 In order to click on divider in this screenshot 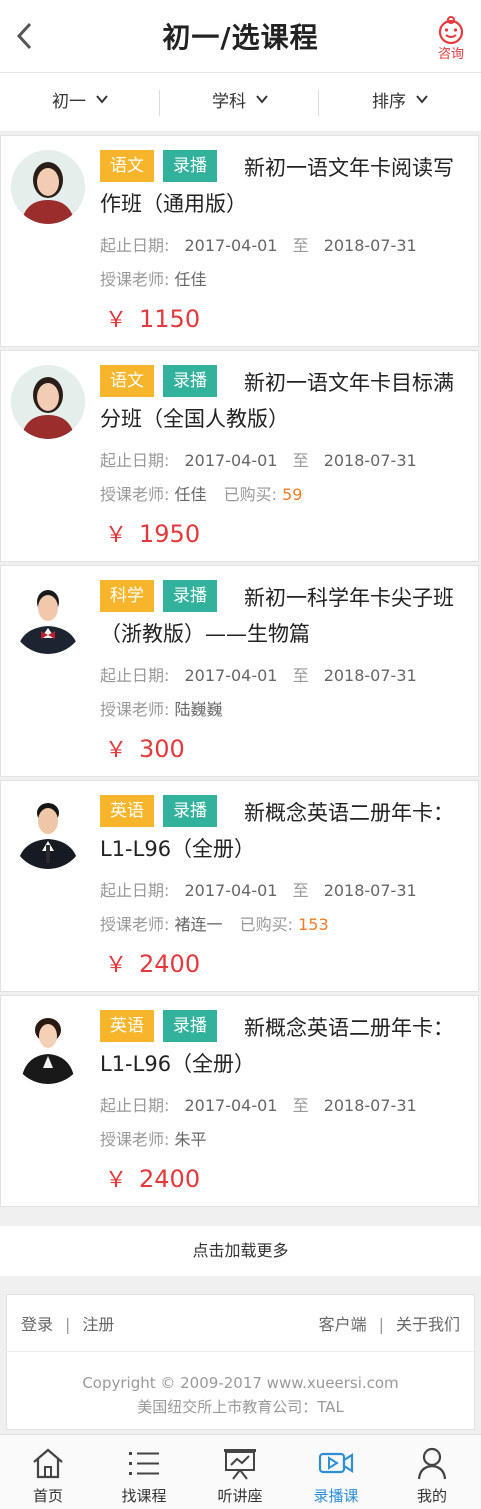, I will do `click(318, 103)`.